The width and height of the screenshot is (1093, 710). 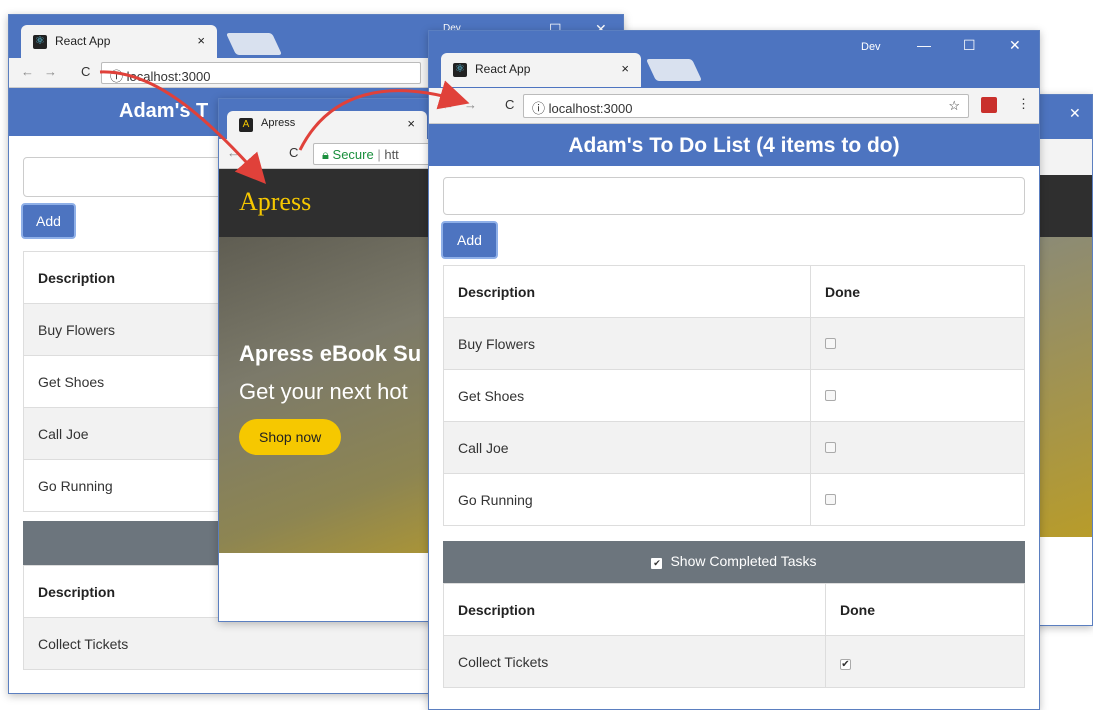 What do you see at coordinates (284, 127) in the screenshot?
I see `navigation-arrows` at bounding box center [284, 127].